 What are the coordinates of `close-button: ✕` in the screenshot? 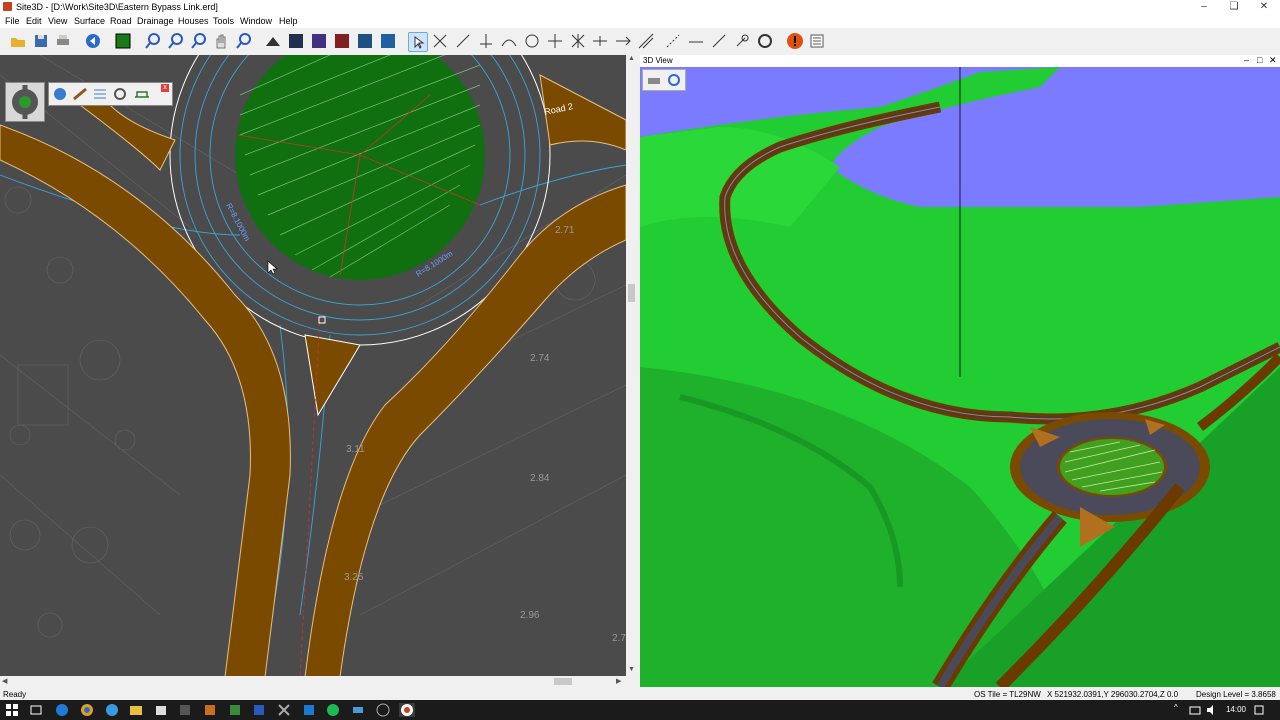 It's located at (1264, 7).